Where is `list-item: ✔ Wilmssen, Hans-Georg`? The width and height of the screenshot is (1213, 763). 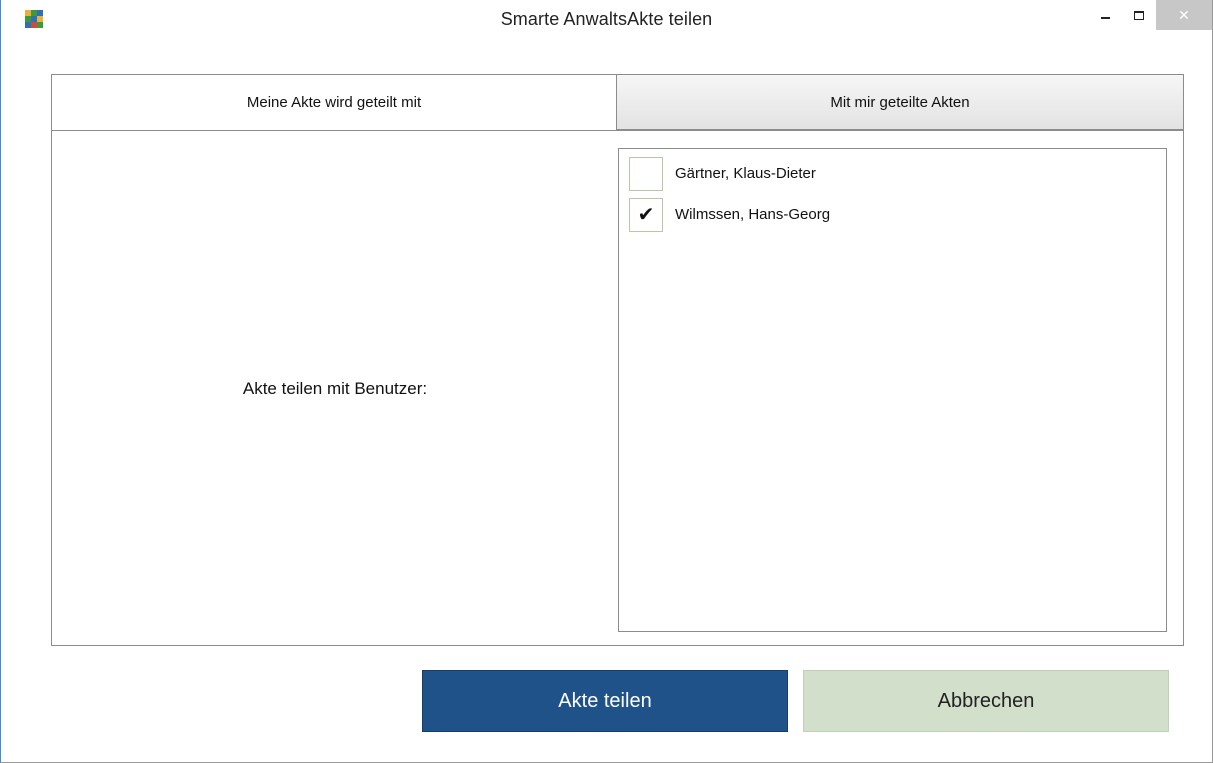
list-item: ✔ Wilmssen, Hans-Georg is located at coordinates (892, 214).